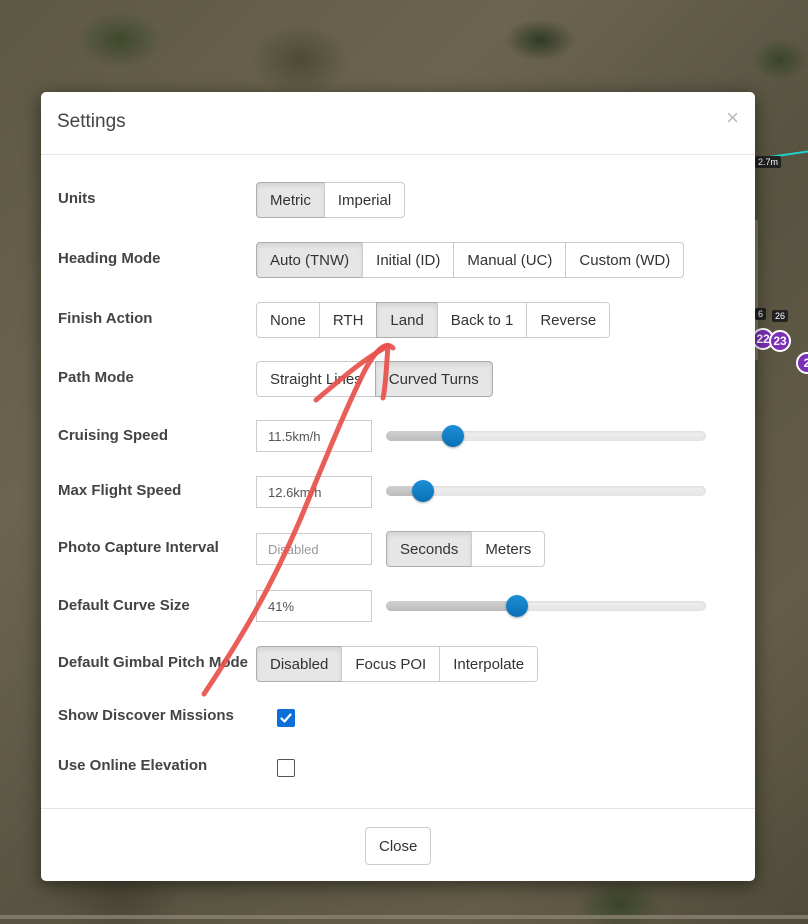  What do you see at coordinates (299, 664) in the screenshot?
I see `gimbal-disabled-button: Disabled` at bounding box center [299, 664].